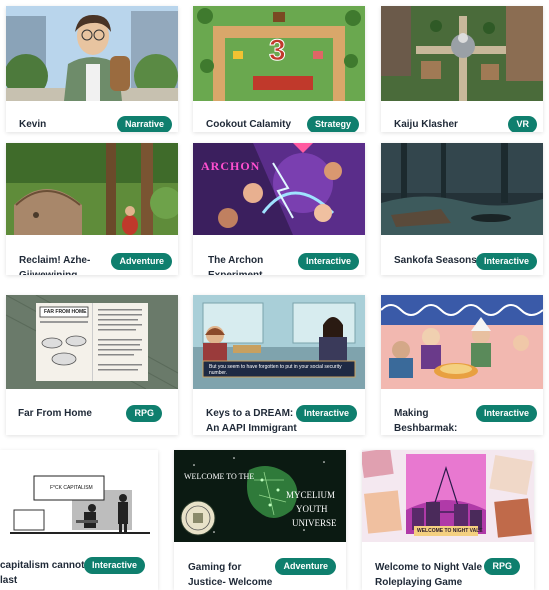 Image resolution: width=549 pixels, height=590 pixels. What do you see at coordinates (279, 189) in the screenshot?
I see `game-thumbnail: ARCHON` at bounding box center [279, 189].